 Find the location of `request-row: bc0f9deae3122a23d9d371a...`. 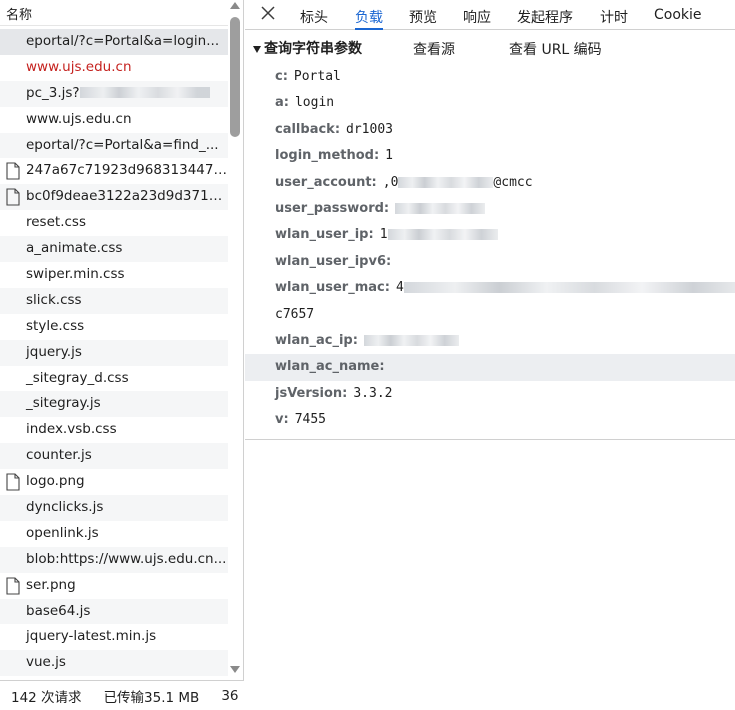

request-row: bc0f9deae3122a23d9d371a... is located at coordinates (114, 197).